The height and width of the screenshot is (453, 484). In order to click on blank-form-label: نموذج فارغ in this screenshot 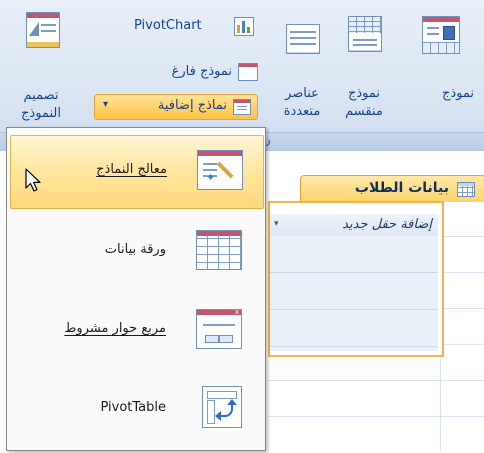, I will do `click(201, 71)`.